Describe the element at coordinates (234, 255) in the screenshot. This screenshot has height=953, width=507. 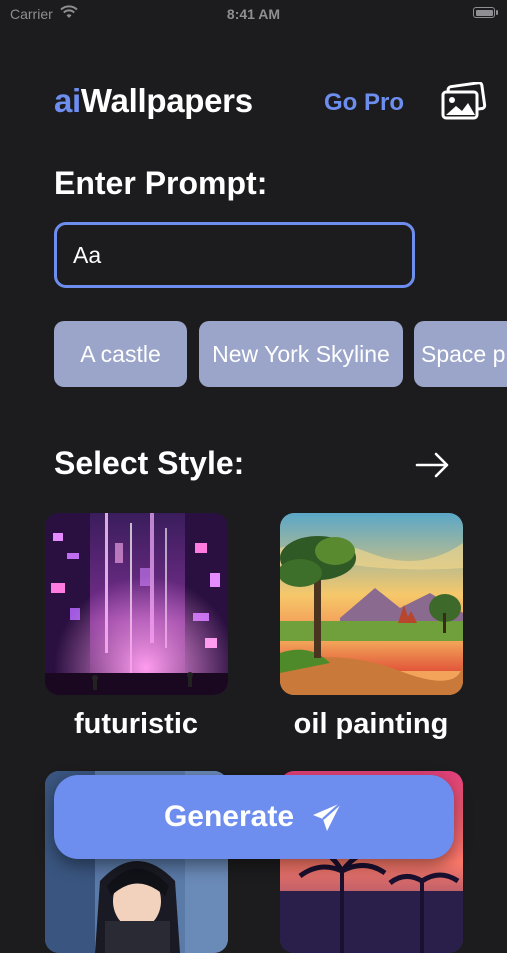
I see `prompt-input` at that location.